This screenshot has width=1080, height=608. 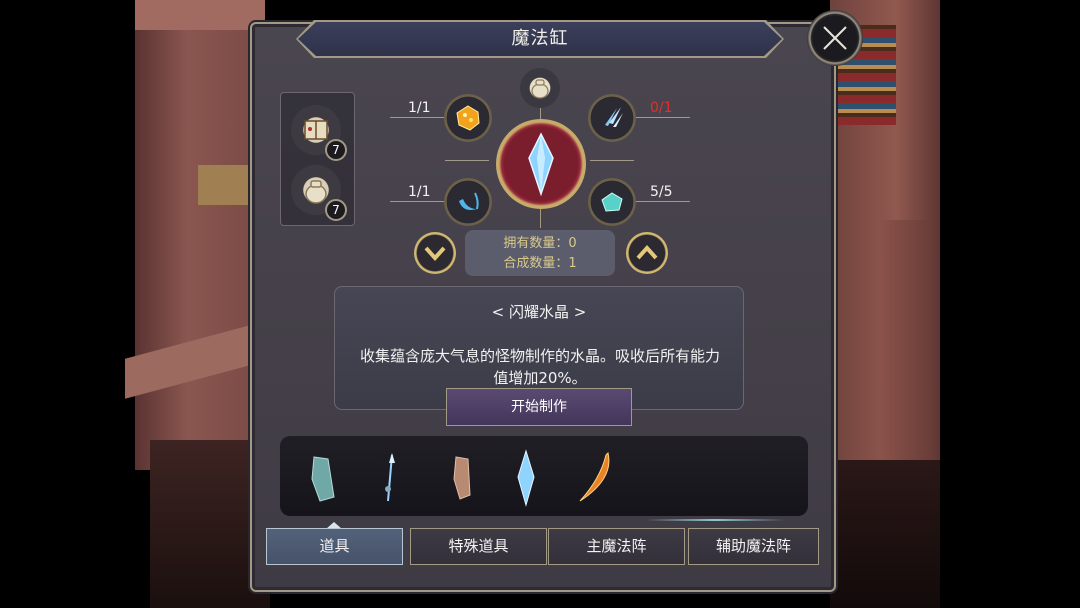 I want to click on desk, so click(x=225, y=185).